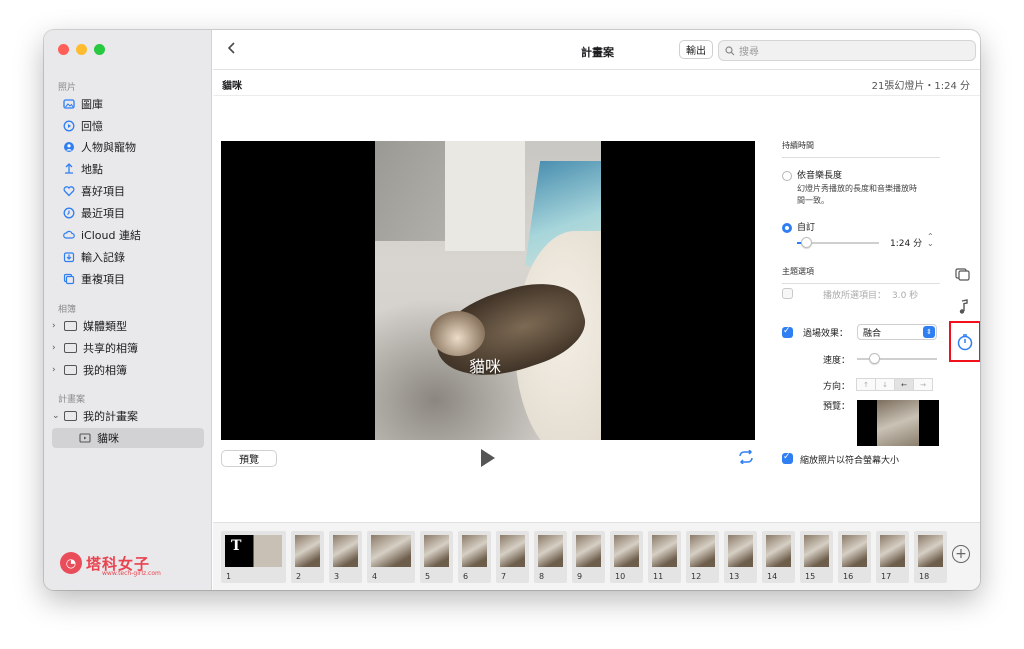 The image size is (1024, 649). What do you see at coordinates (838, 242) in the screenshot?
I see `duration-slider` at bounding box center [838, 242].